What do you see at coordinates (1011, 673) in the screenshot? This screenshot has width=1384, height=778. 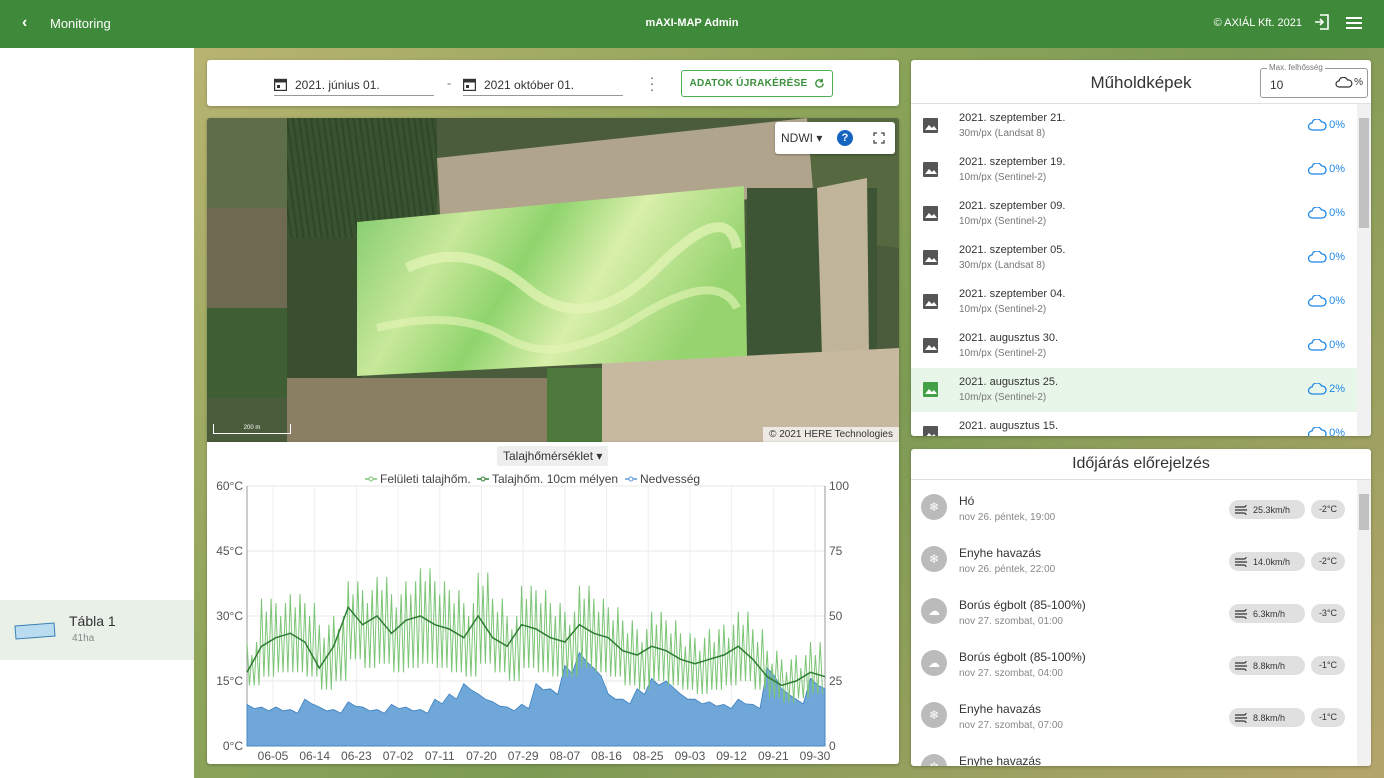 I see `weather-time: nov 27. szombat, 04:00` at bounding box center [1011, 673].